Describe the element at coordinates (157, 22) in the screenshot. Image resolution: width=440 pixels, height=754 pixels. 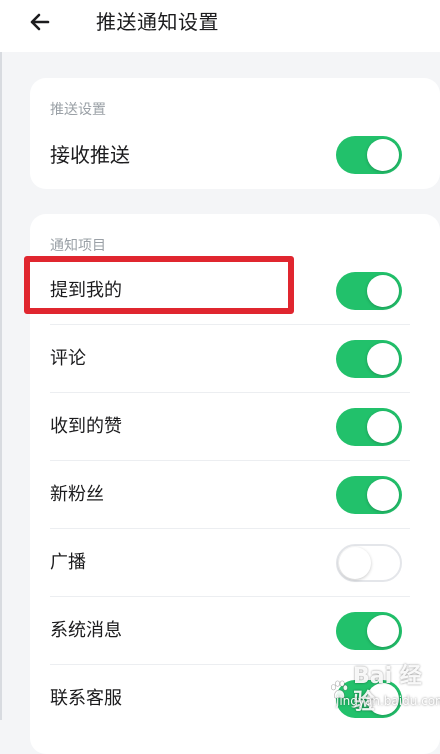
I see `page-title: 推送通知设置` at that location.